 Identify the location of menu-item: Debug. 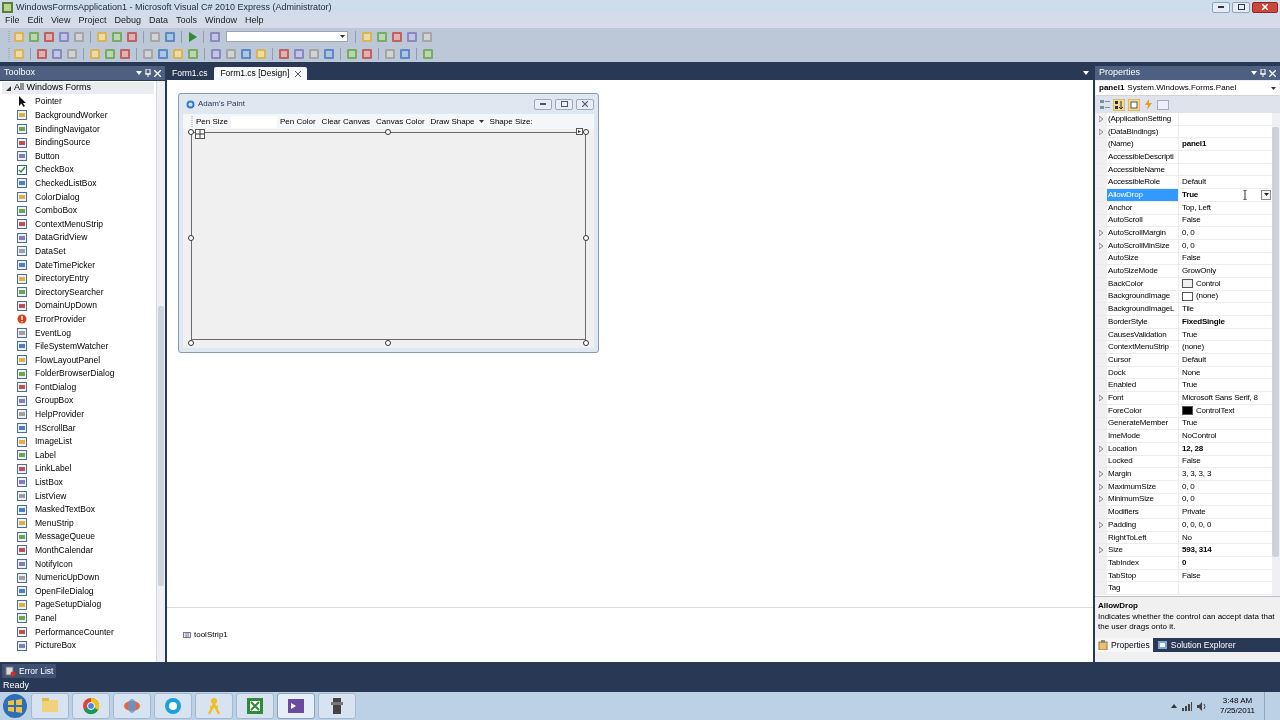
(127, 21).